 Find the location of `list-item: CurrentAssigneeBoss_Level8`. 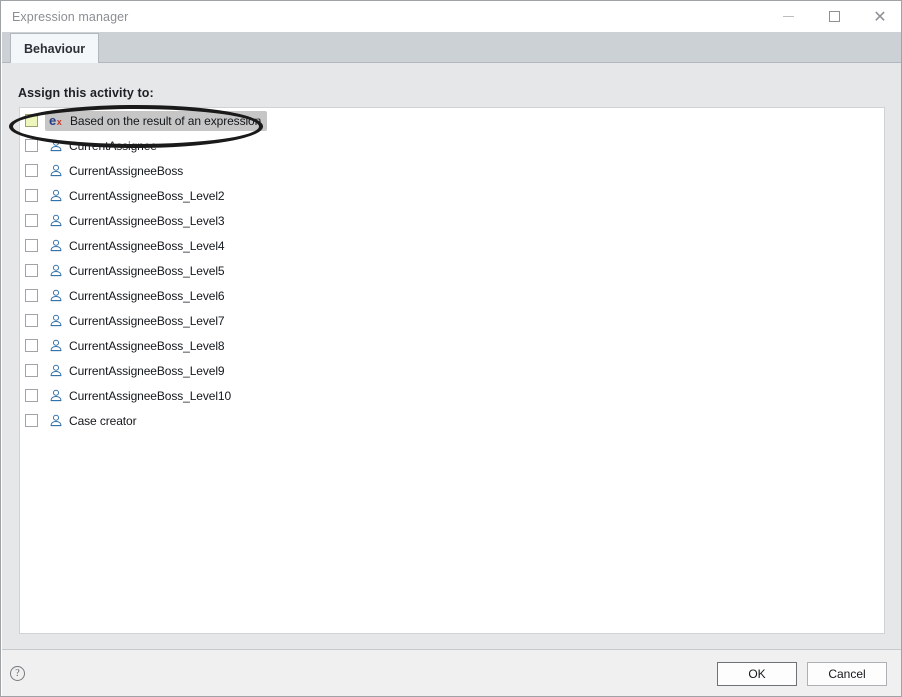

list-item: CurrentAssigneeBoss_Level8 is located at coordinates (452, 345).